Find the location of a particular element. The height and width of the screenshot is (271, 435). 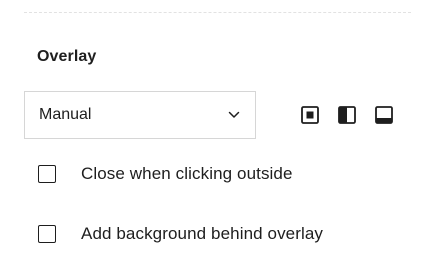

overlay-bottom-icon is located at coordinates (384, 115).